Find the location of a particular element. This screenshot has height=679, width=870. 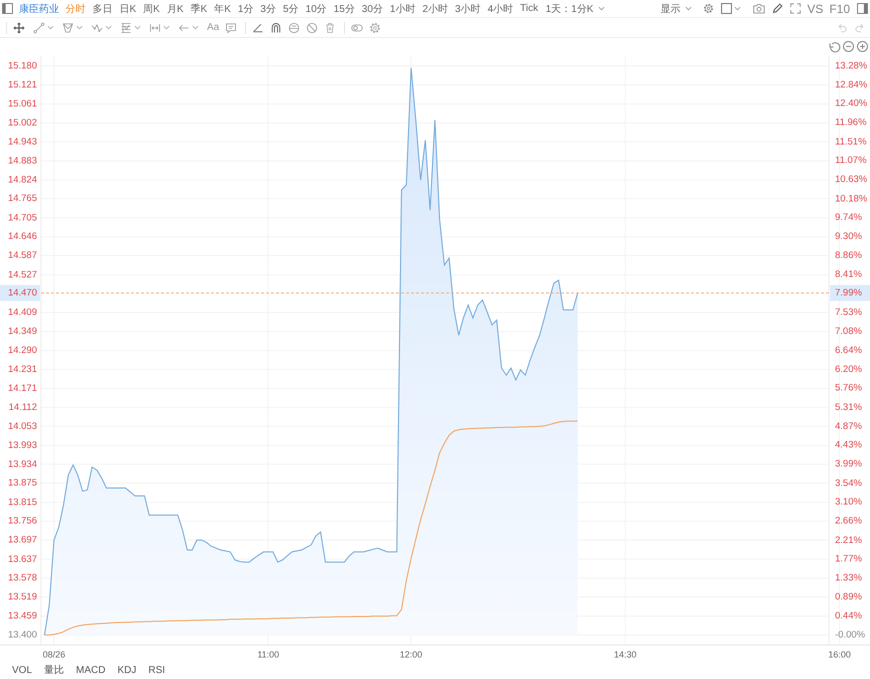

magnet-icon is located at coordinates (276, 28).